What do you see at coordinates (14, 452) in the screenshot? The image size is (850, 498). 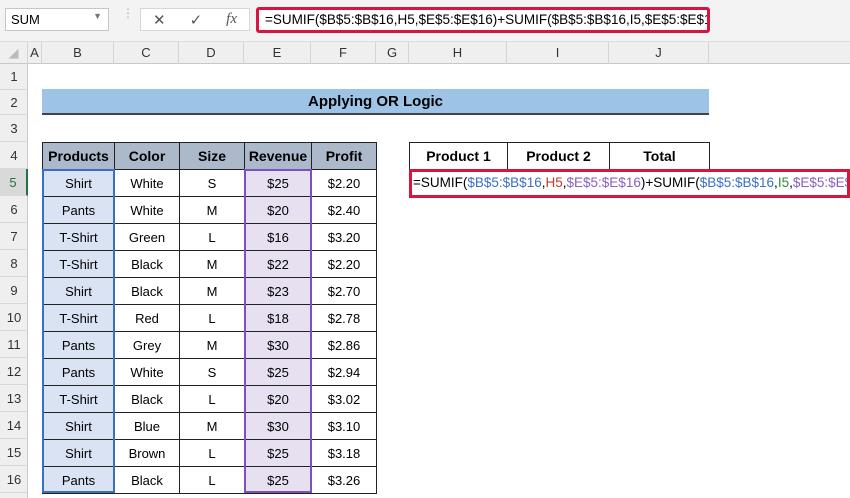 I see `row-header-15: 15` at bounding box center [14, 452].